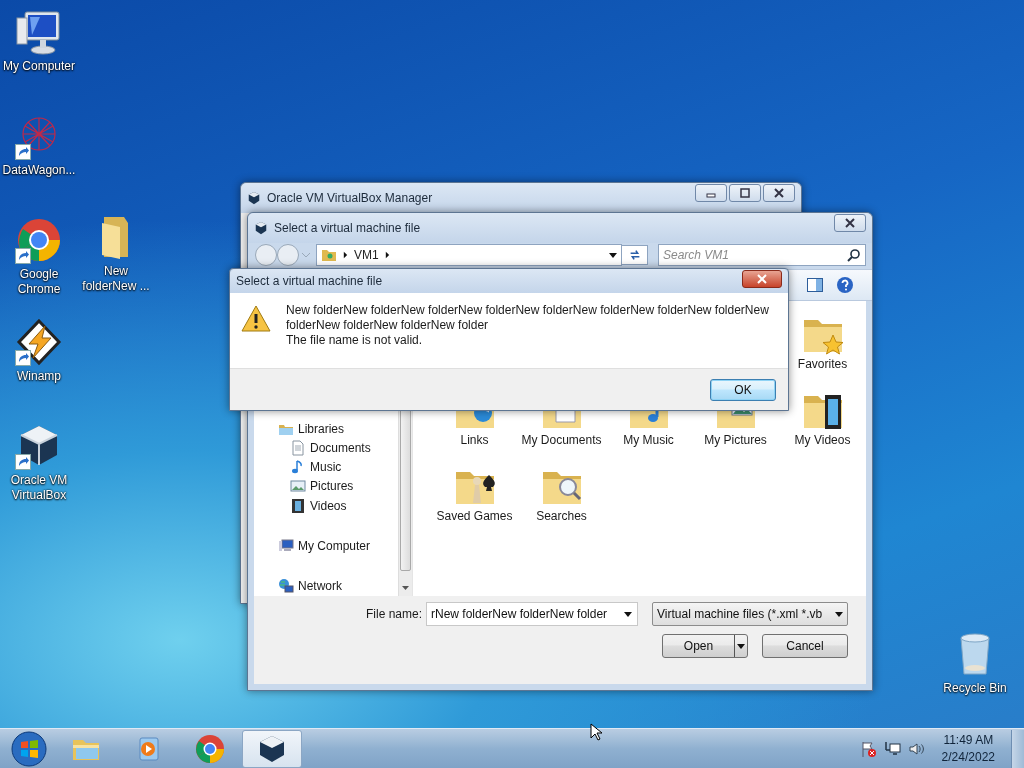 The width and height of the screenshot is (1024, 768). I want to click on nav-pane-item: Videos, so click(328, 506).